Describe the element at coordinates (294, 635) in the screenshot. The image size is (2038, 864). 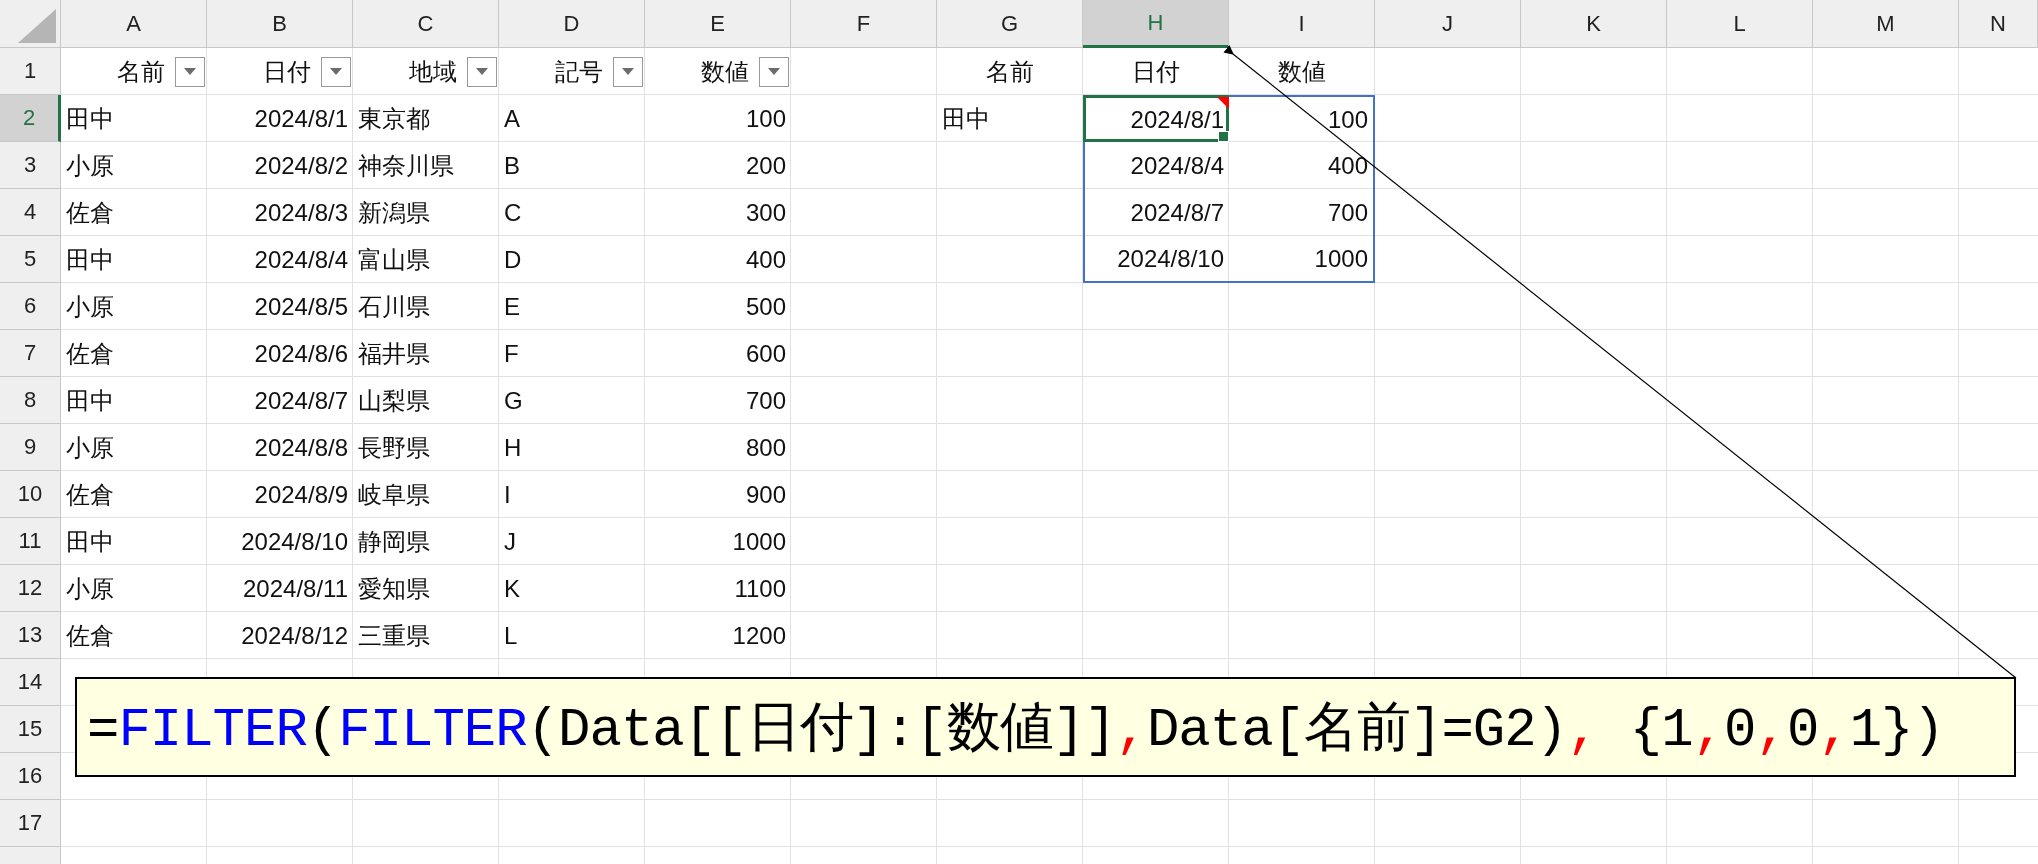
I see `table-cell: 2024/8/12` at that location.